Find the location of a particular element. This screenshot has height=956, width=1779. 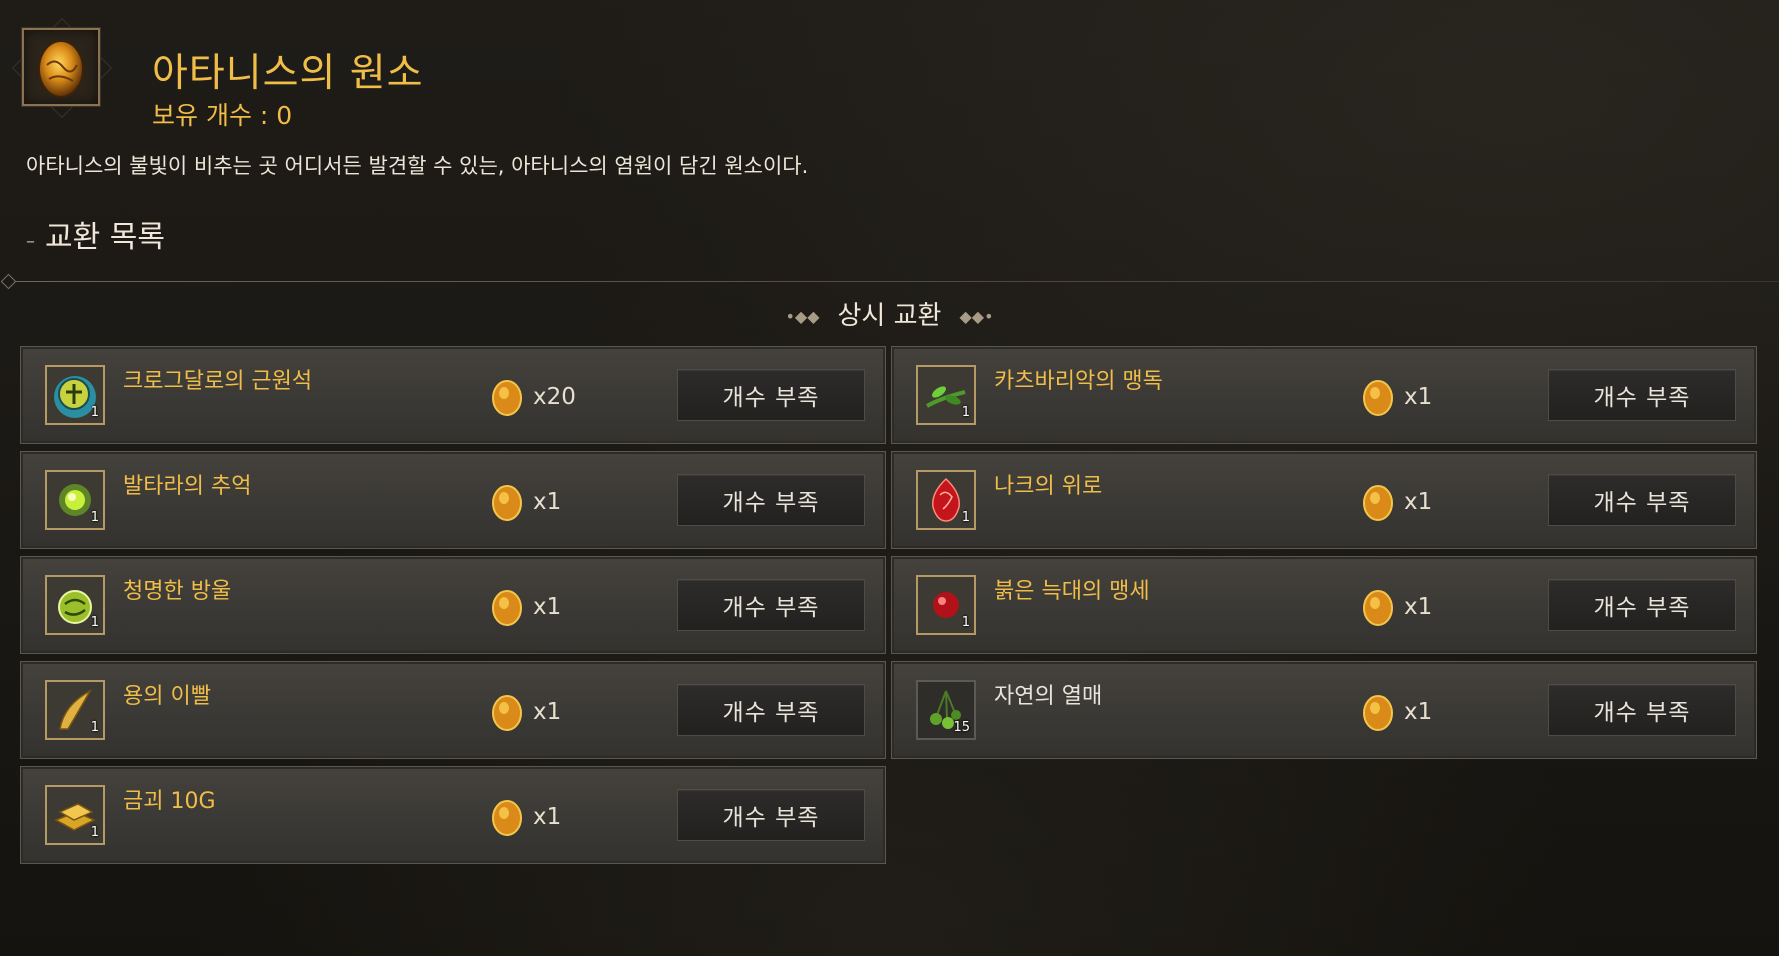

ornament-left-icon: •◆◆ is located at coordinates (802, 316).